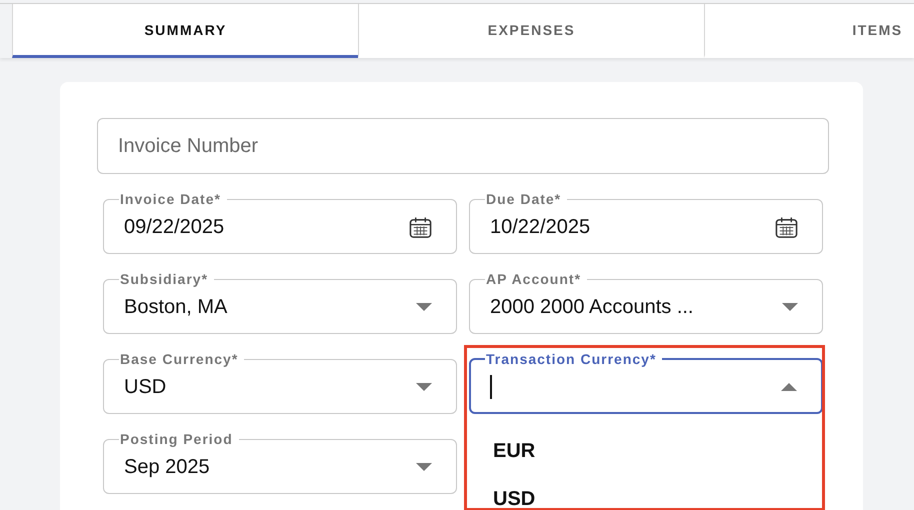 This screenshot has width=914, height=510. Describe the element at coordinates (646, 222) in the screenshot. I see `date-field: Due Date* 10/22/2025` at that location.